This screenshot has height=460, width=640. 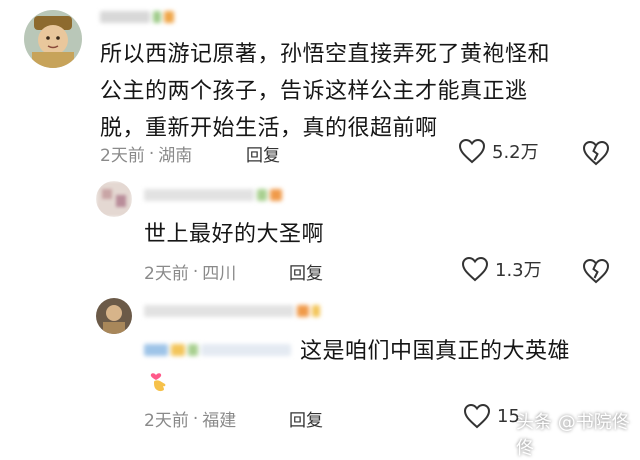 What do you see at coordinates (219, 274) in the screenshot?
I see `comment-location: 四川` at bounding box center [219, 274].